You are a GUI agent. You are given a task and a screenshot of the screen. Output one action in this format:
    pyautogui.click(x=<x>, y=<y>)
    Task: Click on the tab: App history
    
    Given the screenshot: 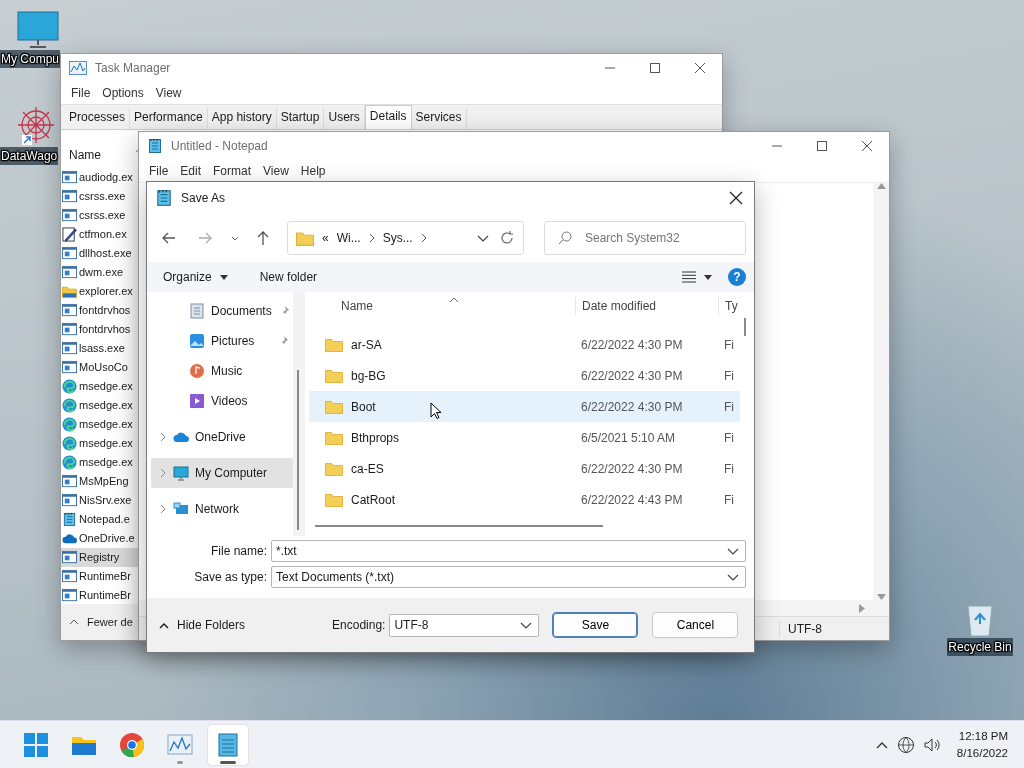 What is the action you would take?
    pyautogui.click(x=242, y=118)
    